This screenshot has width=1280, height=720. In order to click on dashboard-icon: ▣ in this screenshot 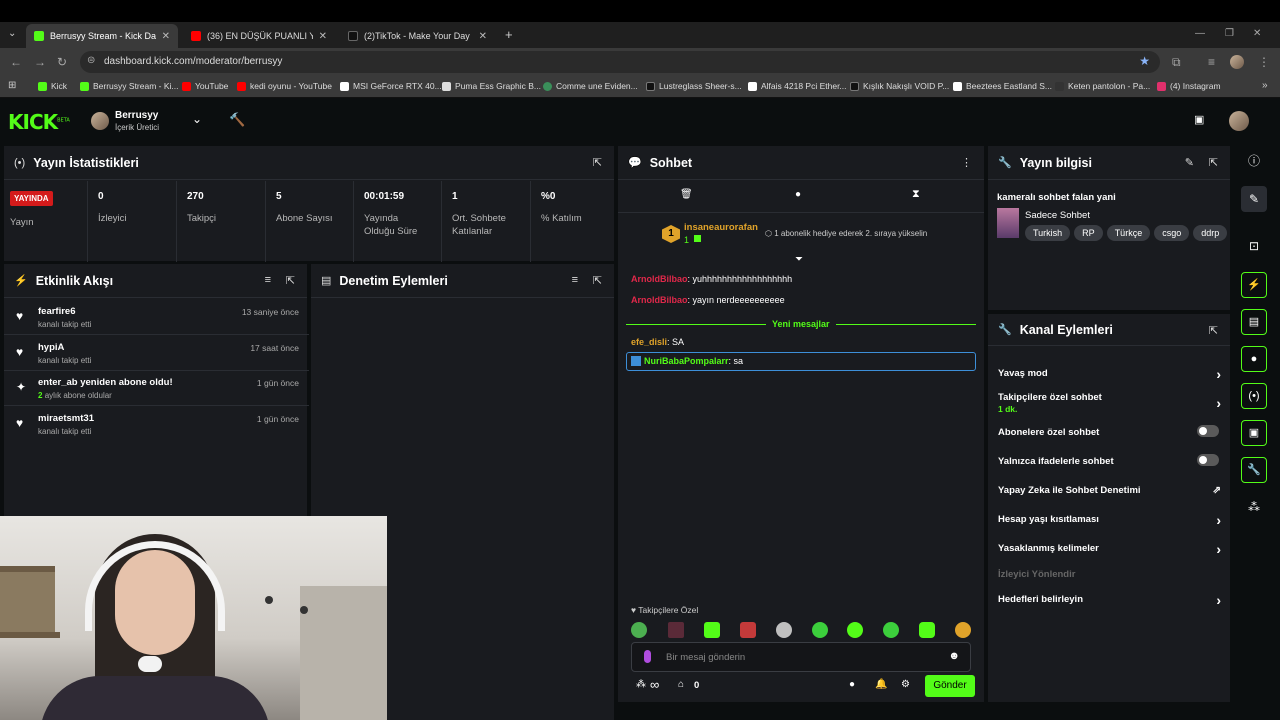, I will do `click(1199, 119)`.